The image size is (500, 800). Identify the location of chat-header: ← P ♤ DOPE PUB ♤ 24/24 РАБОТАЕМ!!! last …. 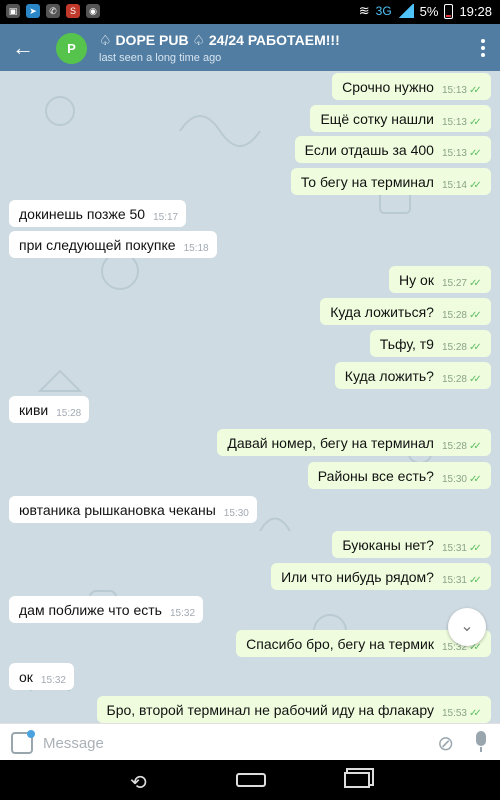
(250, 47).